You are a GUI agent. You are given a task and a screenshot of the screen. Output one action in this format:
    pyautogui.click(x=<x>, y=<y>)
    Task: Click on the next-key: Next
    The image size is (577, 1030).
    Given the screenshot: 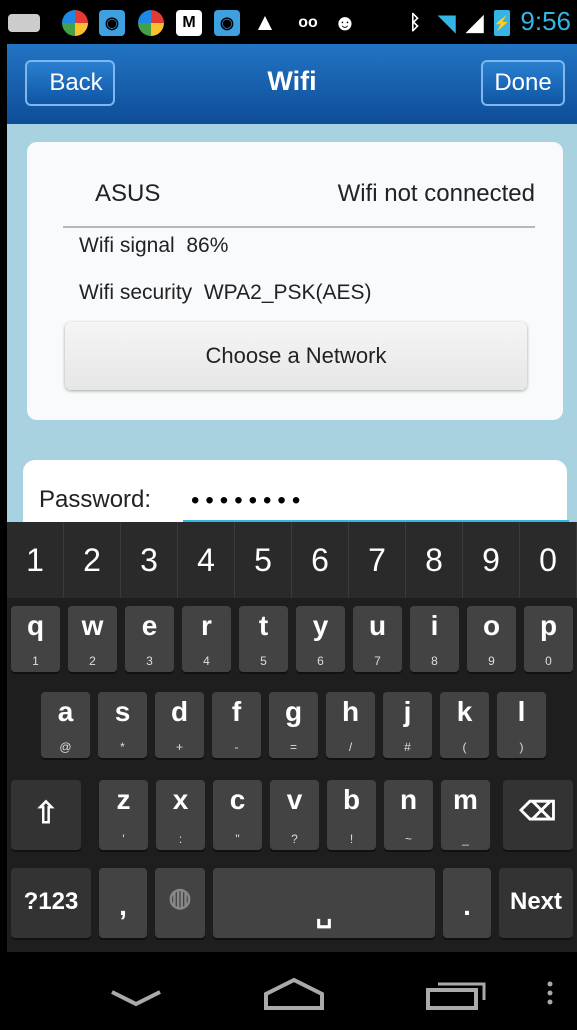 What is the action you would take?
    pyautogui.click(x=536, y=903)
    